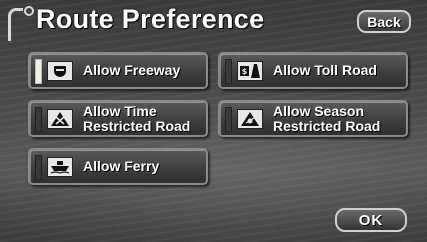 Image resolution: width=427 pixels, height=242 pixels. Describe the element at coordinates (228, 119) in the screenshot. I see `season-restricted-selected-indicator` at that location.